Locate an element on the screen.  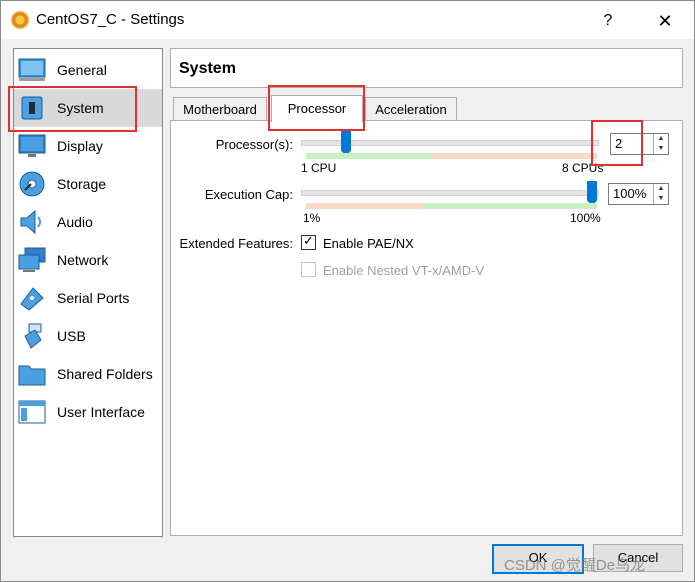
tab-processor: Processor is located at coordinates (317, 108).